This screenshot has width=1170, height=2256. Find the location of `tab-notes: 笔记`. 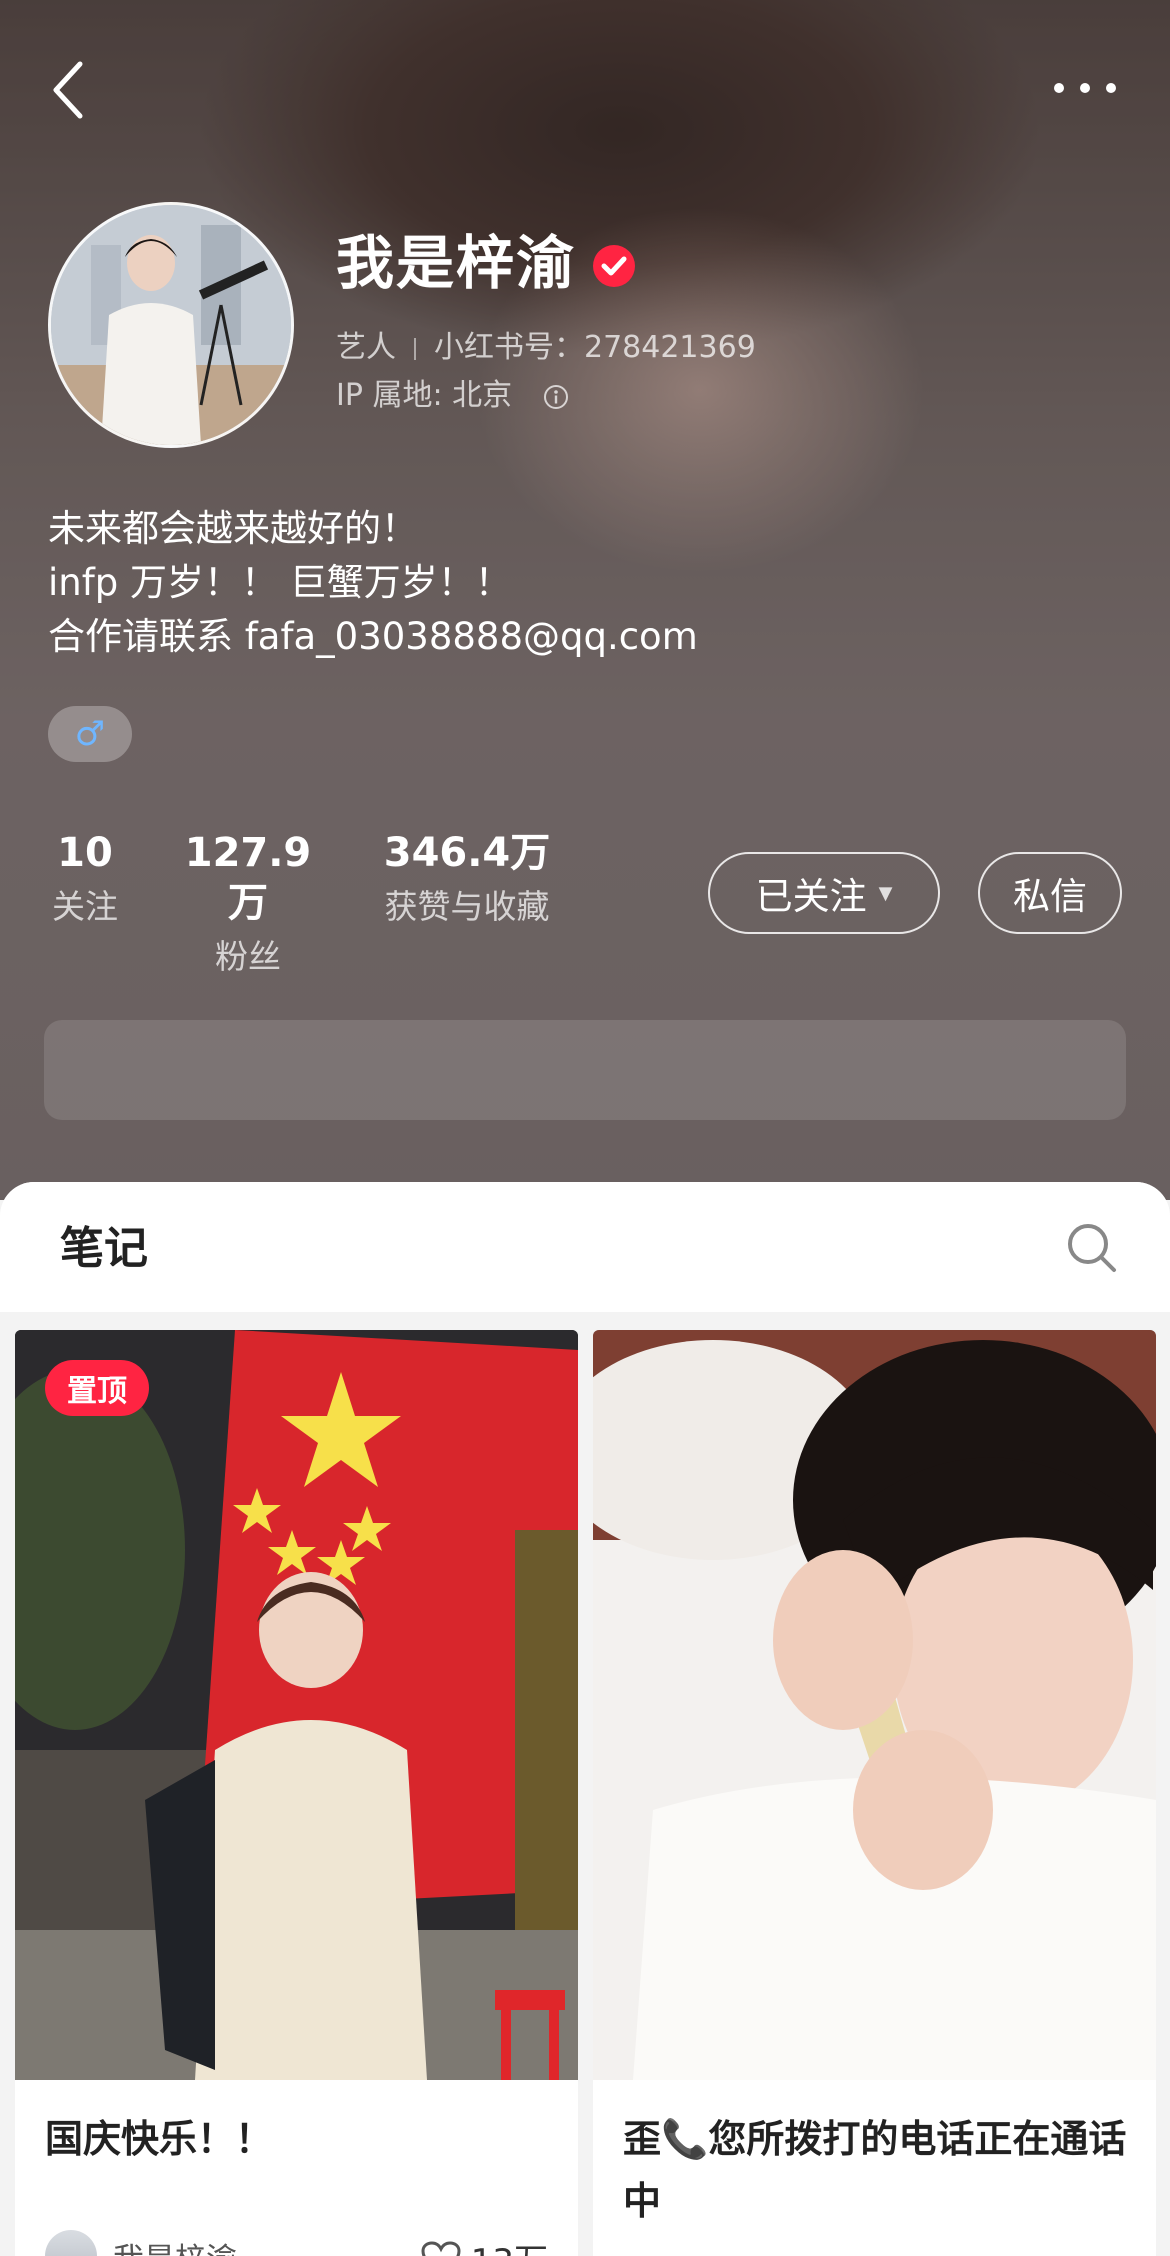

tab-notes: 笔记 is located at coordinates (104, 1249).